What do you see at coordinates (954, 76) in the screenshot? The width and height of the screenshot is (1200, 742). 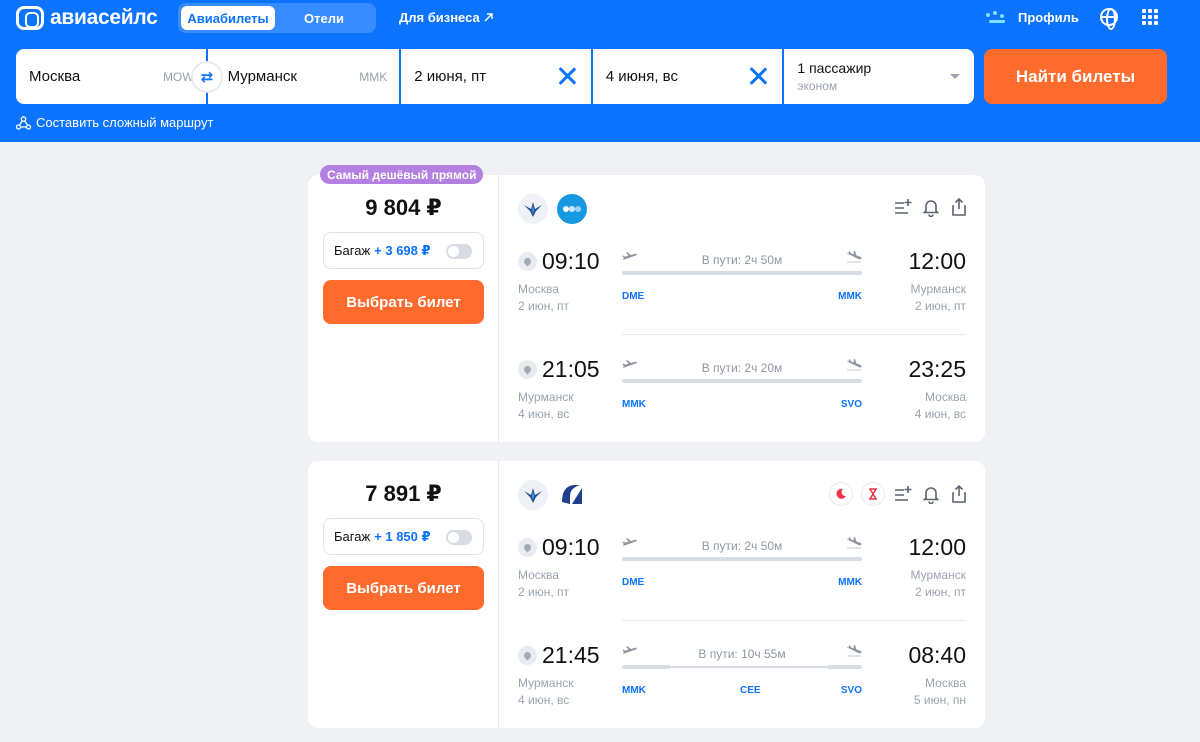 I see `chevron-down-icon` at bounding box center [954, 76].